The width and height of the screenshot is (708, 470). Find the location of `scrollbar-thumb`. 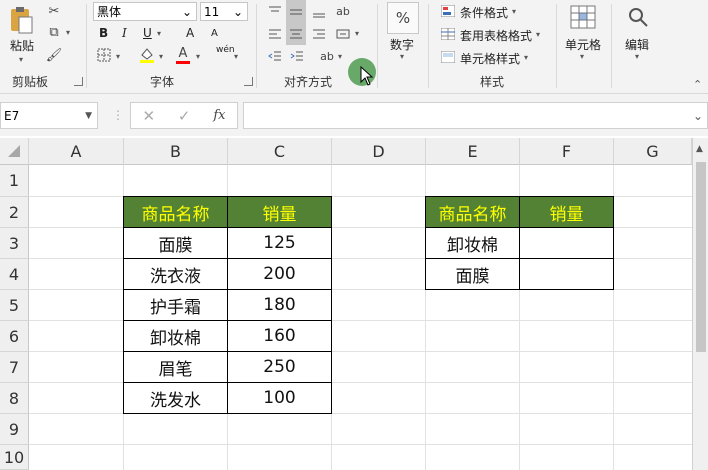

scrollbar-thumb is located at coordinates (701, 257).